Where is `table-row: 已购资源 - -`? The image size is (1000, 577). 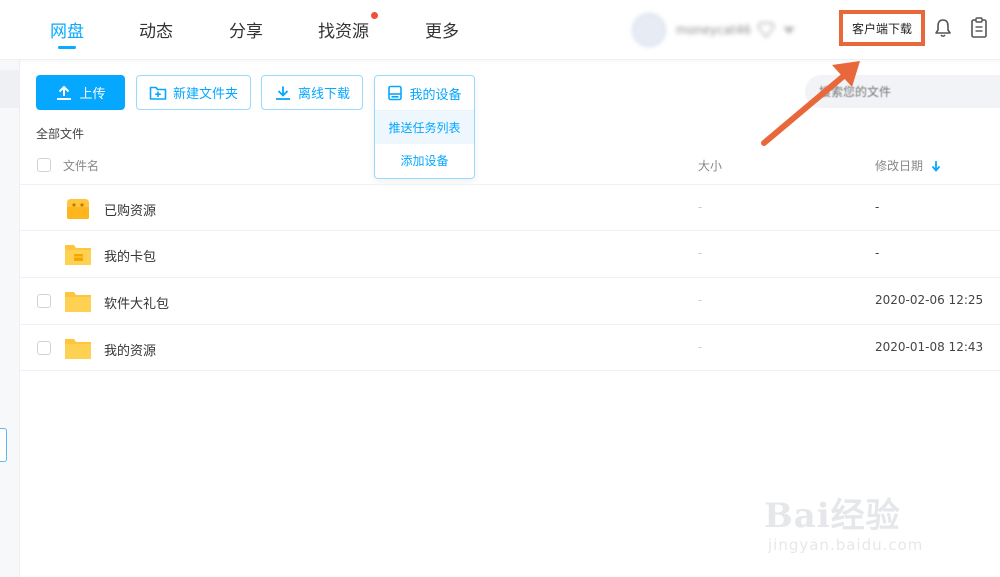 table-row: 已购资源 - - is located at coordinates (510, 207).